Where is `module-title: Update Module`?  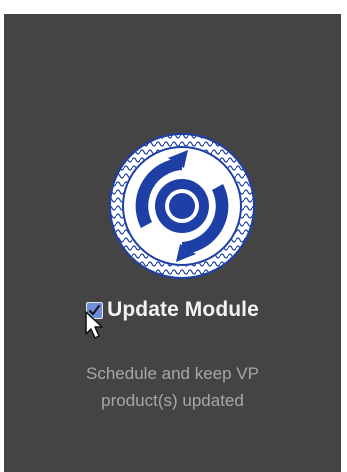
module-title: Update Module is located at coordinates (183, 309).